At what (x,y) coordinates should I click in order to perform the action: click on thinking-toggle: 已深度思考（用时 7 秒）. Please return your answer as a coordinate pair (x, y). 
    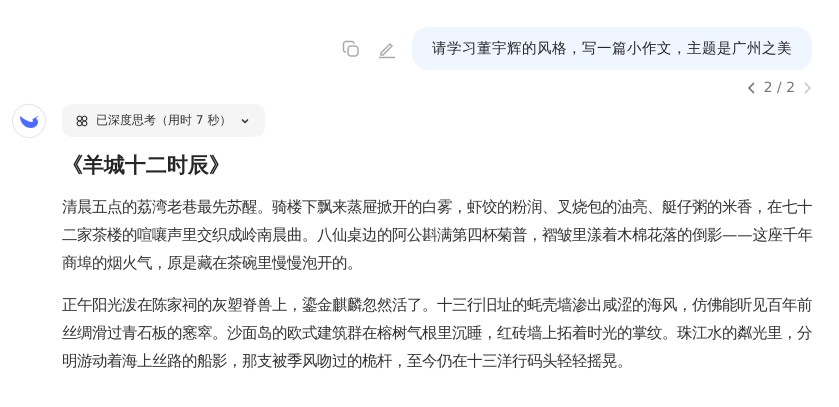
    Looking at the image, I should click on (164, 120).